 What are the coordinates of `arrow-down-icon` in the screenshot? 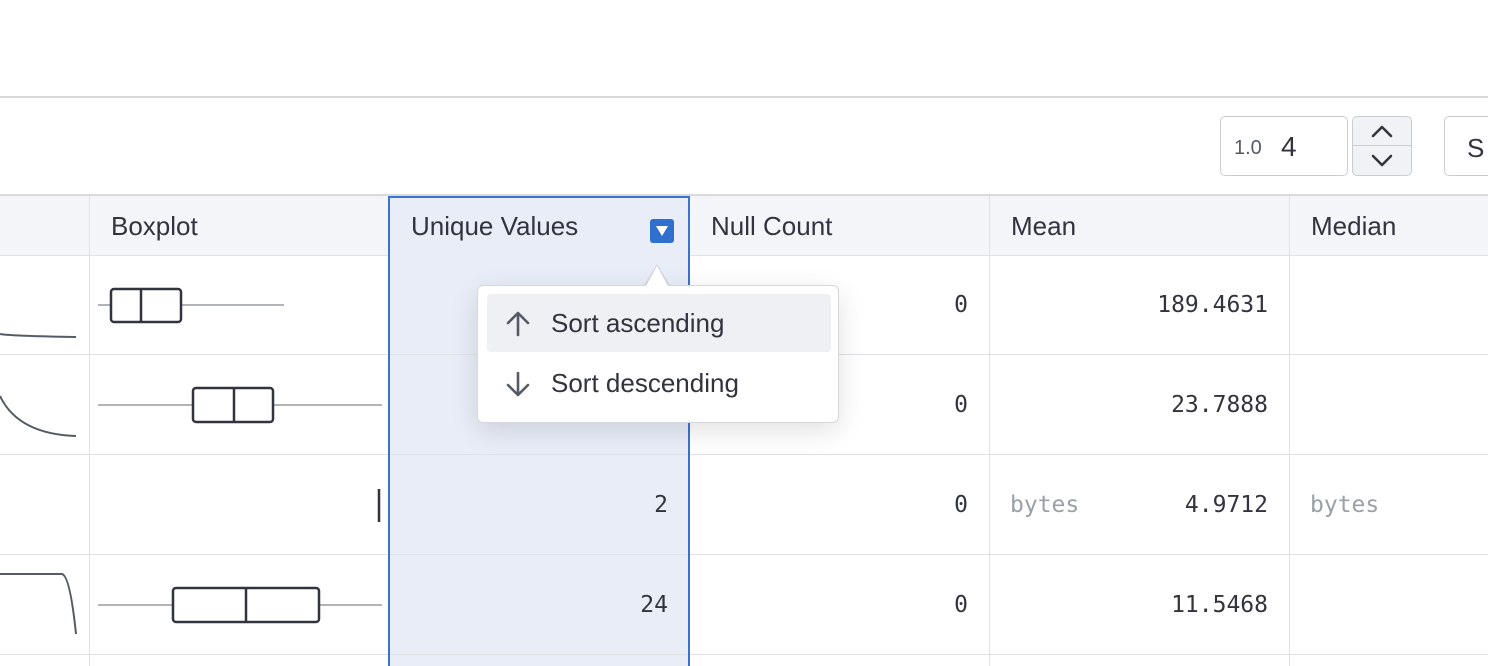 It's located at (518, 384).